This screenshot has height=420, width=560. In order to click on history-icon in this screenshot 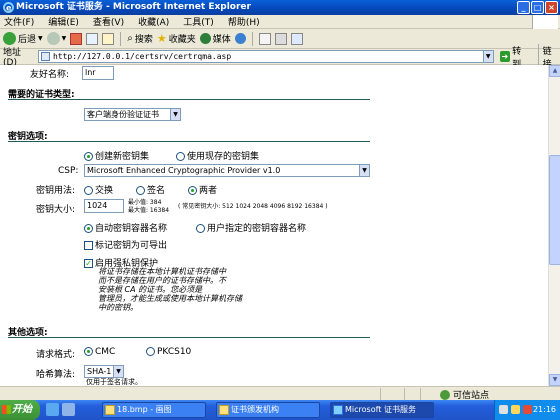, I will do `click(240, 38)`.